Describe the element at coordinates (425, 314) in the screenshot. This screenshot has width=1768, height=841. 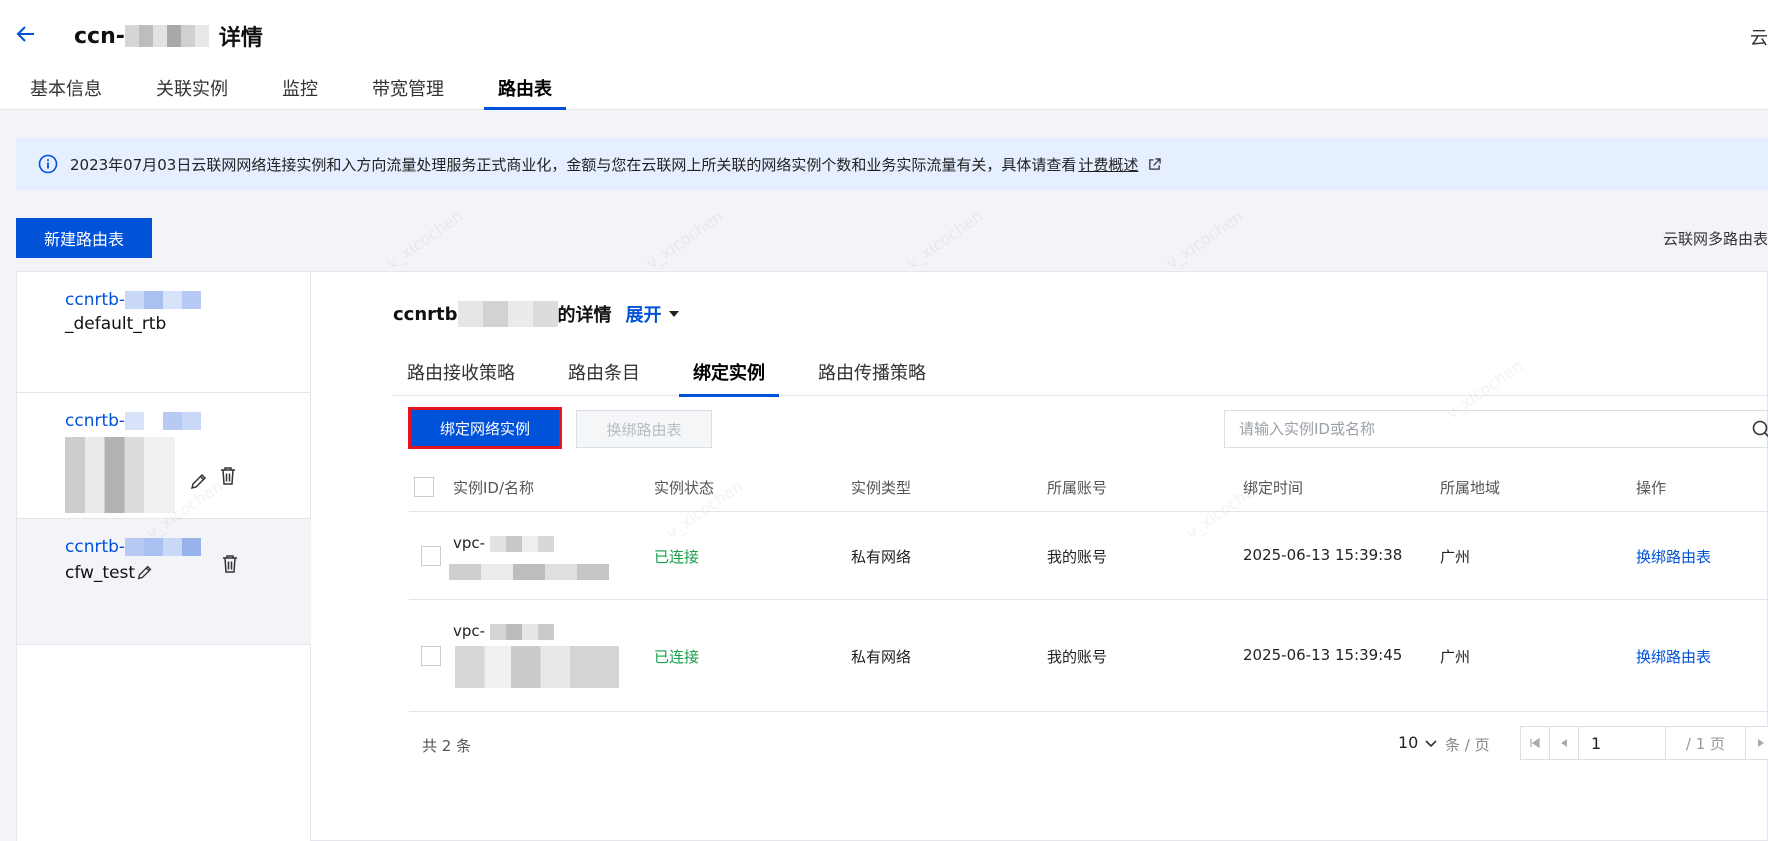
I see `detail-title-prefix: ccnrtb` at that location.